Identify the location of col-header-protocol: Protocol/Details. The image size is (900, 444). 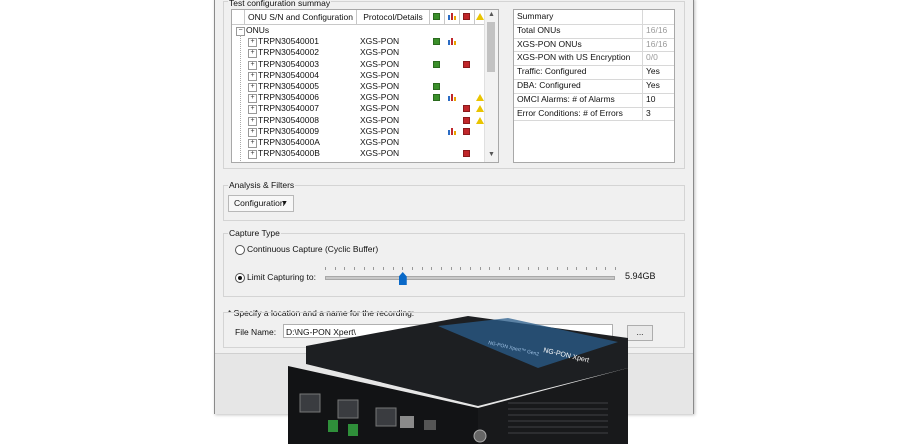
(393, 17).